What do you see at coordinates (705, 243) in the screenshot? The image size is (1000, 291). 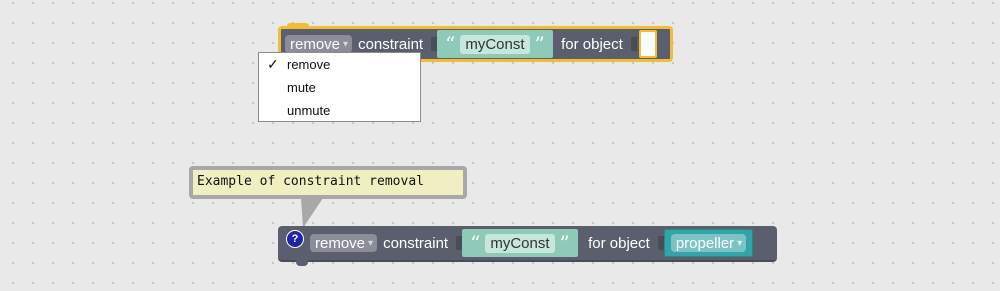 I see `object-dropdown-value: propeller` at bounding box center [705, 243].